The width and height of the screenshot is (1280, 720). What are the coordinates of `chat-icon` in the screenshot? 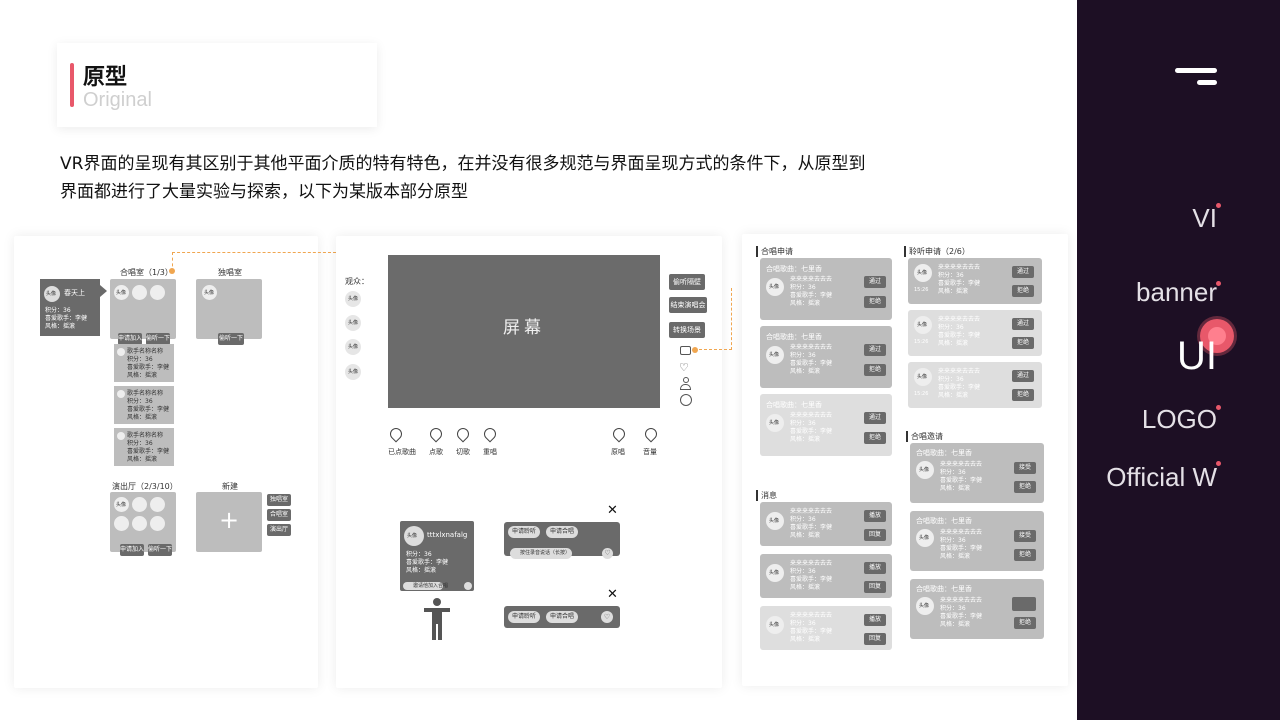 It's located at (685, 350).